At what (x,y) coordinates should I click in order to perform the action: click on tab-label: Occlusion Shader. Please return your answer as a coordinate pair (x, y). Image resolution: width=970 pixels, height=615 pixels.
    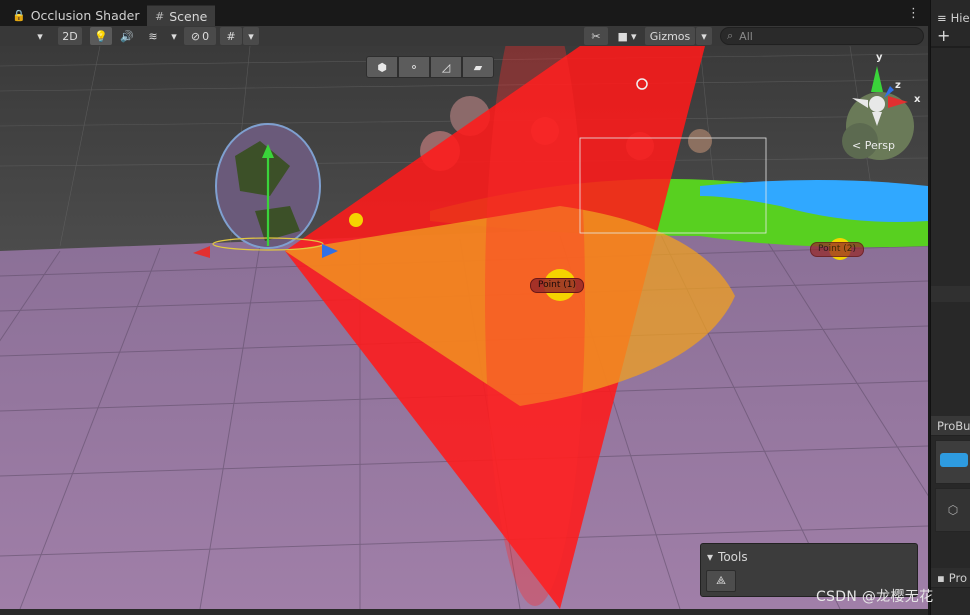
    Looking at the image, I should click on (85, 15).